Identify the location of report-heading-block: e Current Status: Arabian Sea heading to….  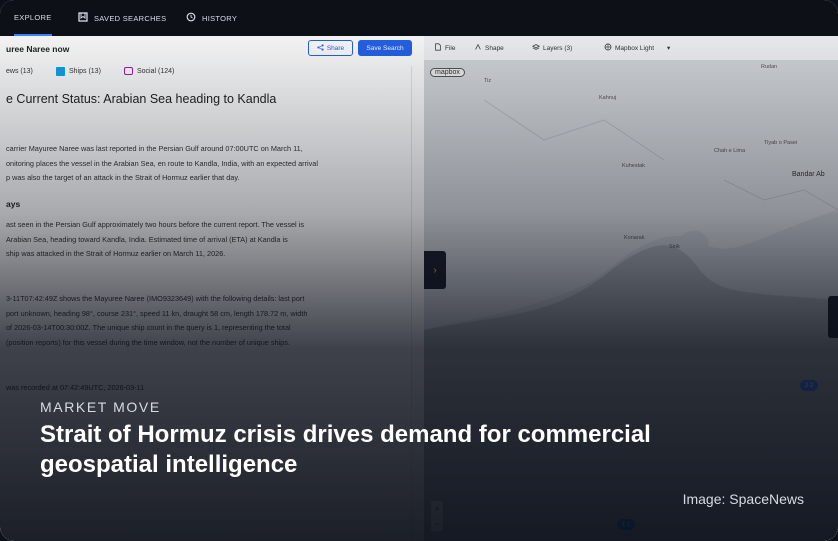
(204, 99).